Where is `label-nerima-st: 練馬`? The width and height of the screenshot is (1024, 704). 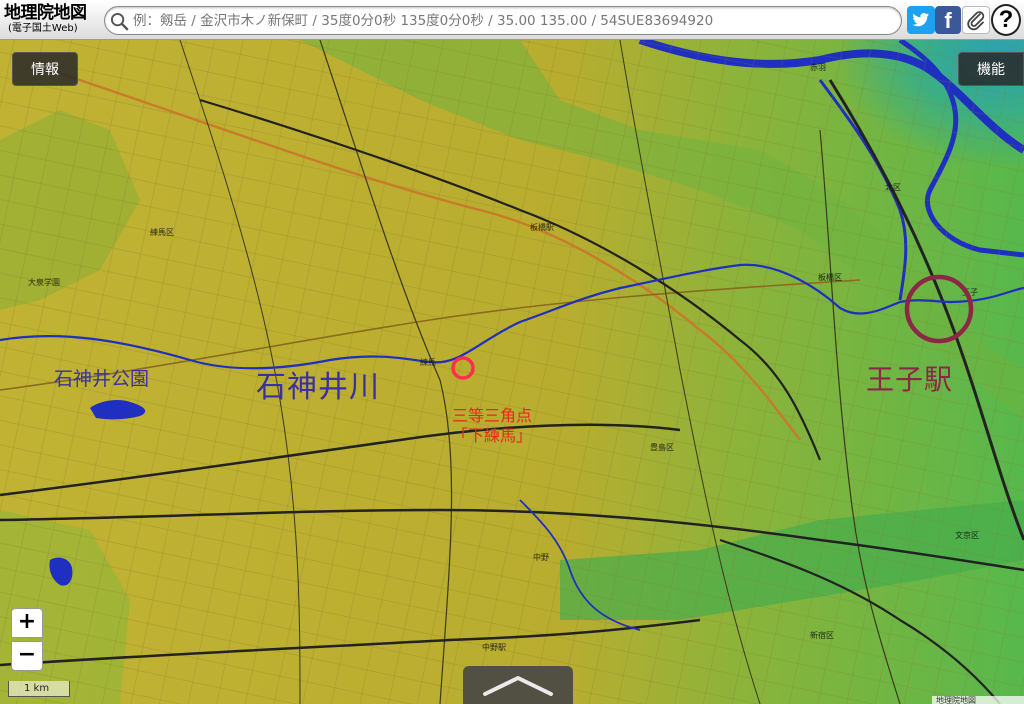 label-nerima-st: 練馬 is located at coordinates (428, 362).